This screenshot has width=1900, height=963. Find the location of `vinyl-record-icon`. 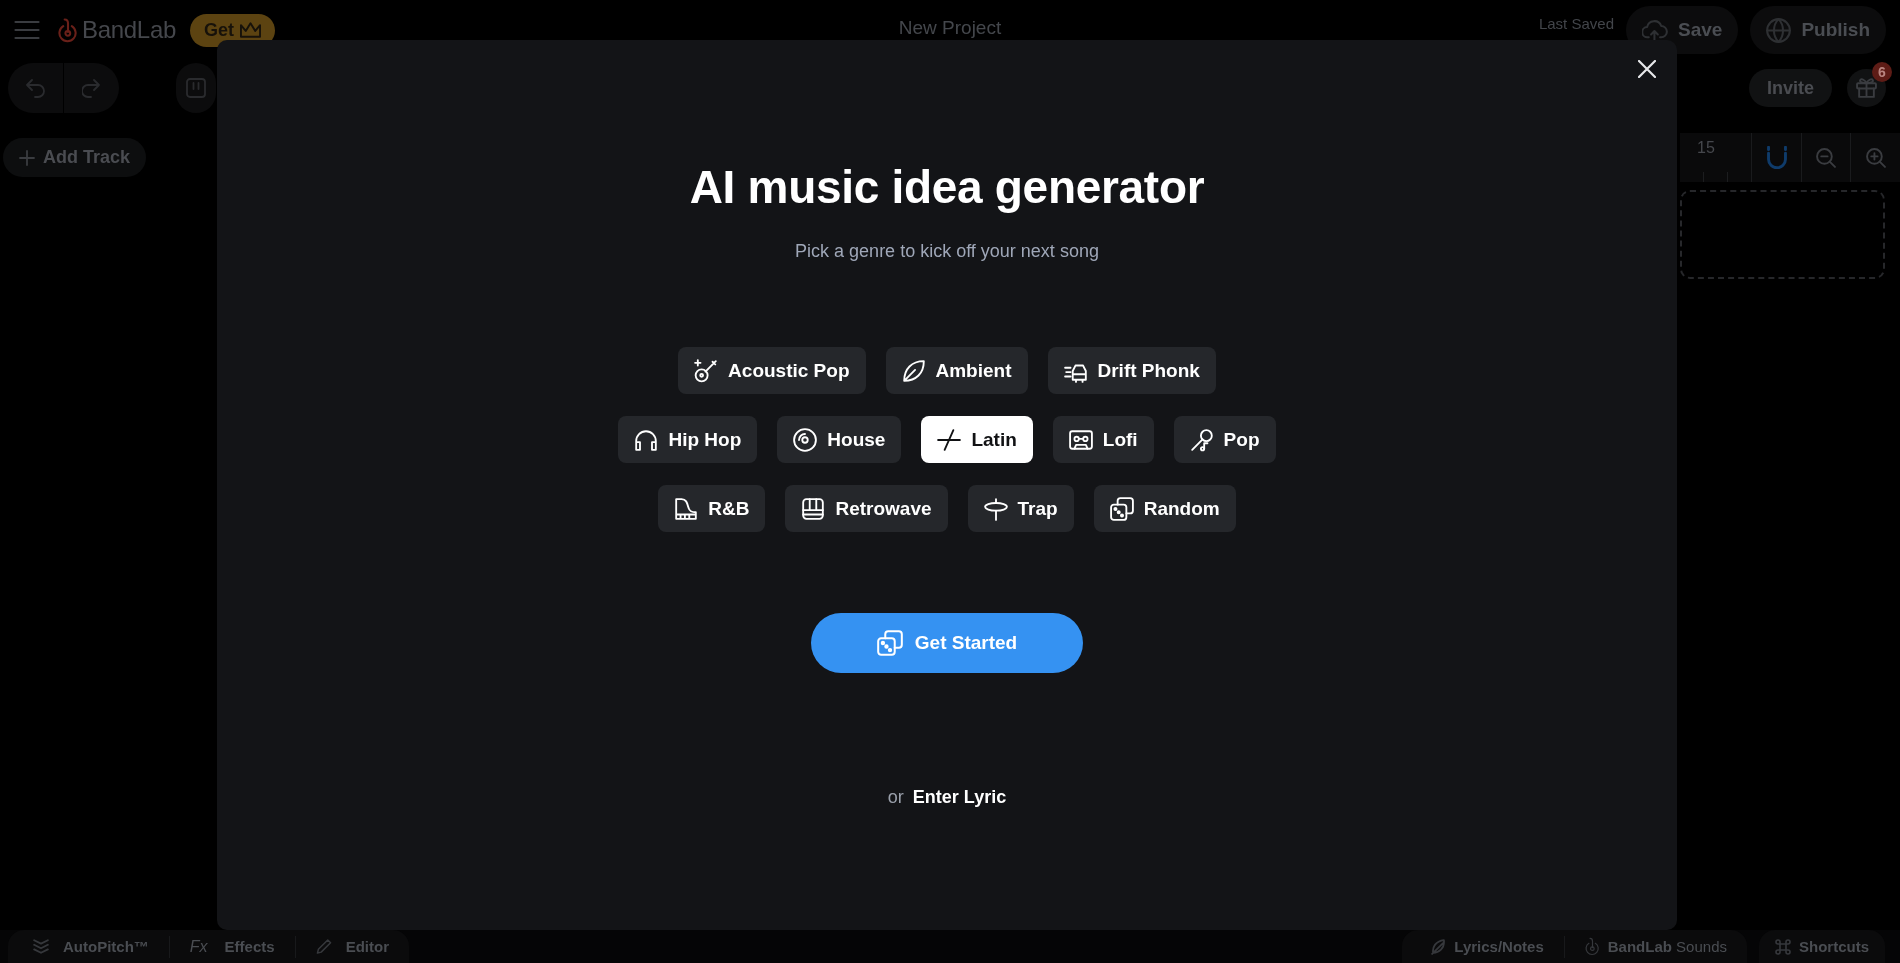

vinyl-record-icon is located at coordinates (805, 439).